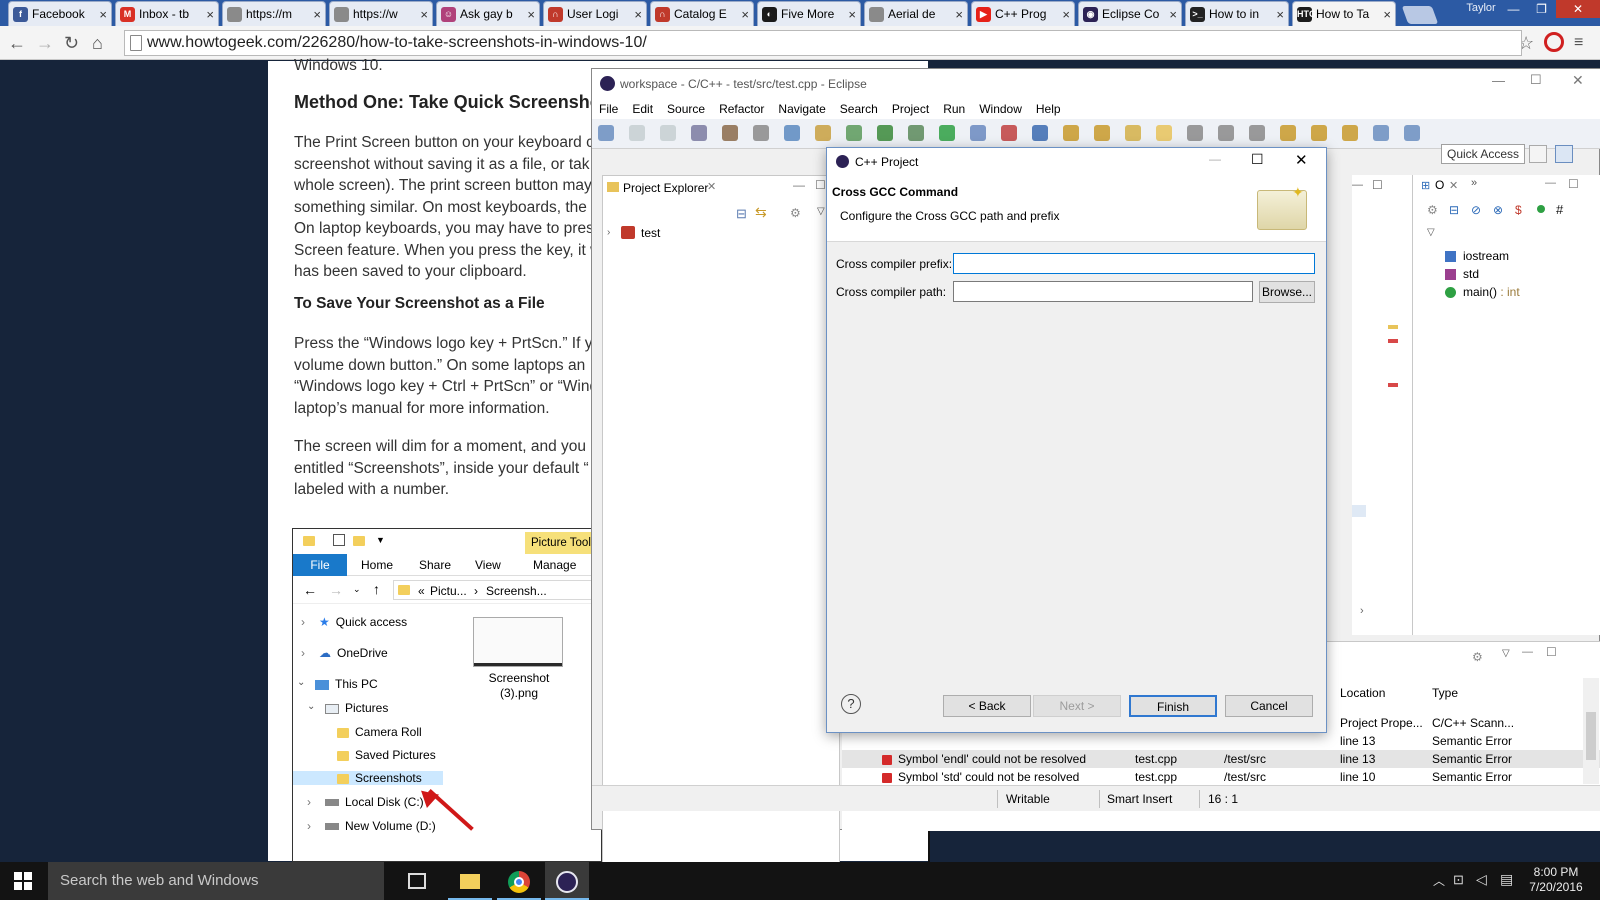  I want to click on problem-row: line 13 Semantic Error, so click(1221, 741).